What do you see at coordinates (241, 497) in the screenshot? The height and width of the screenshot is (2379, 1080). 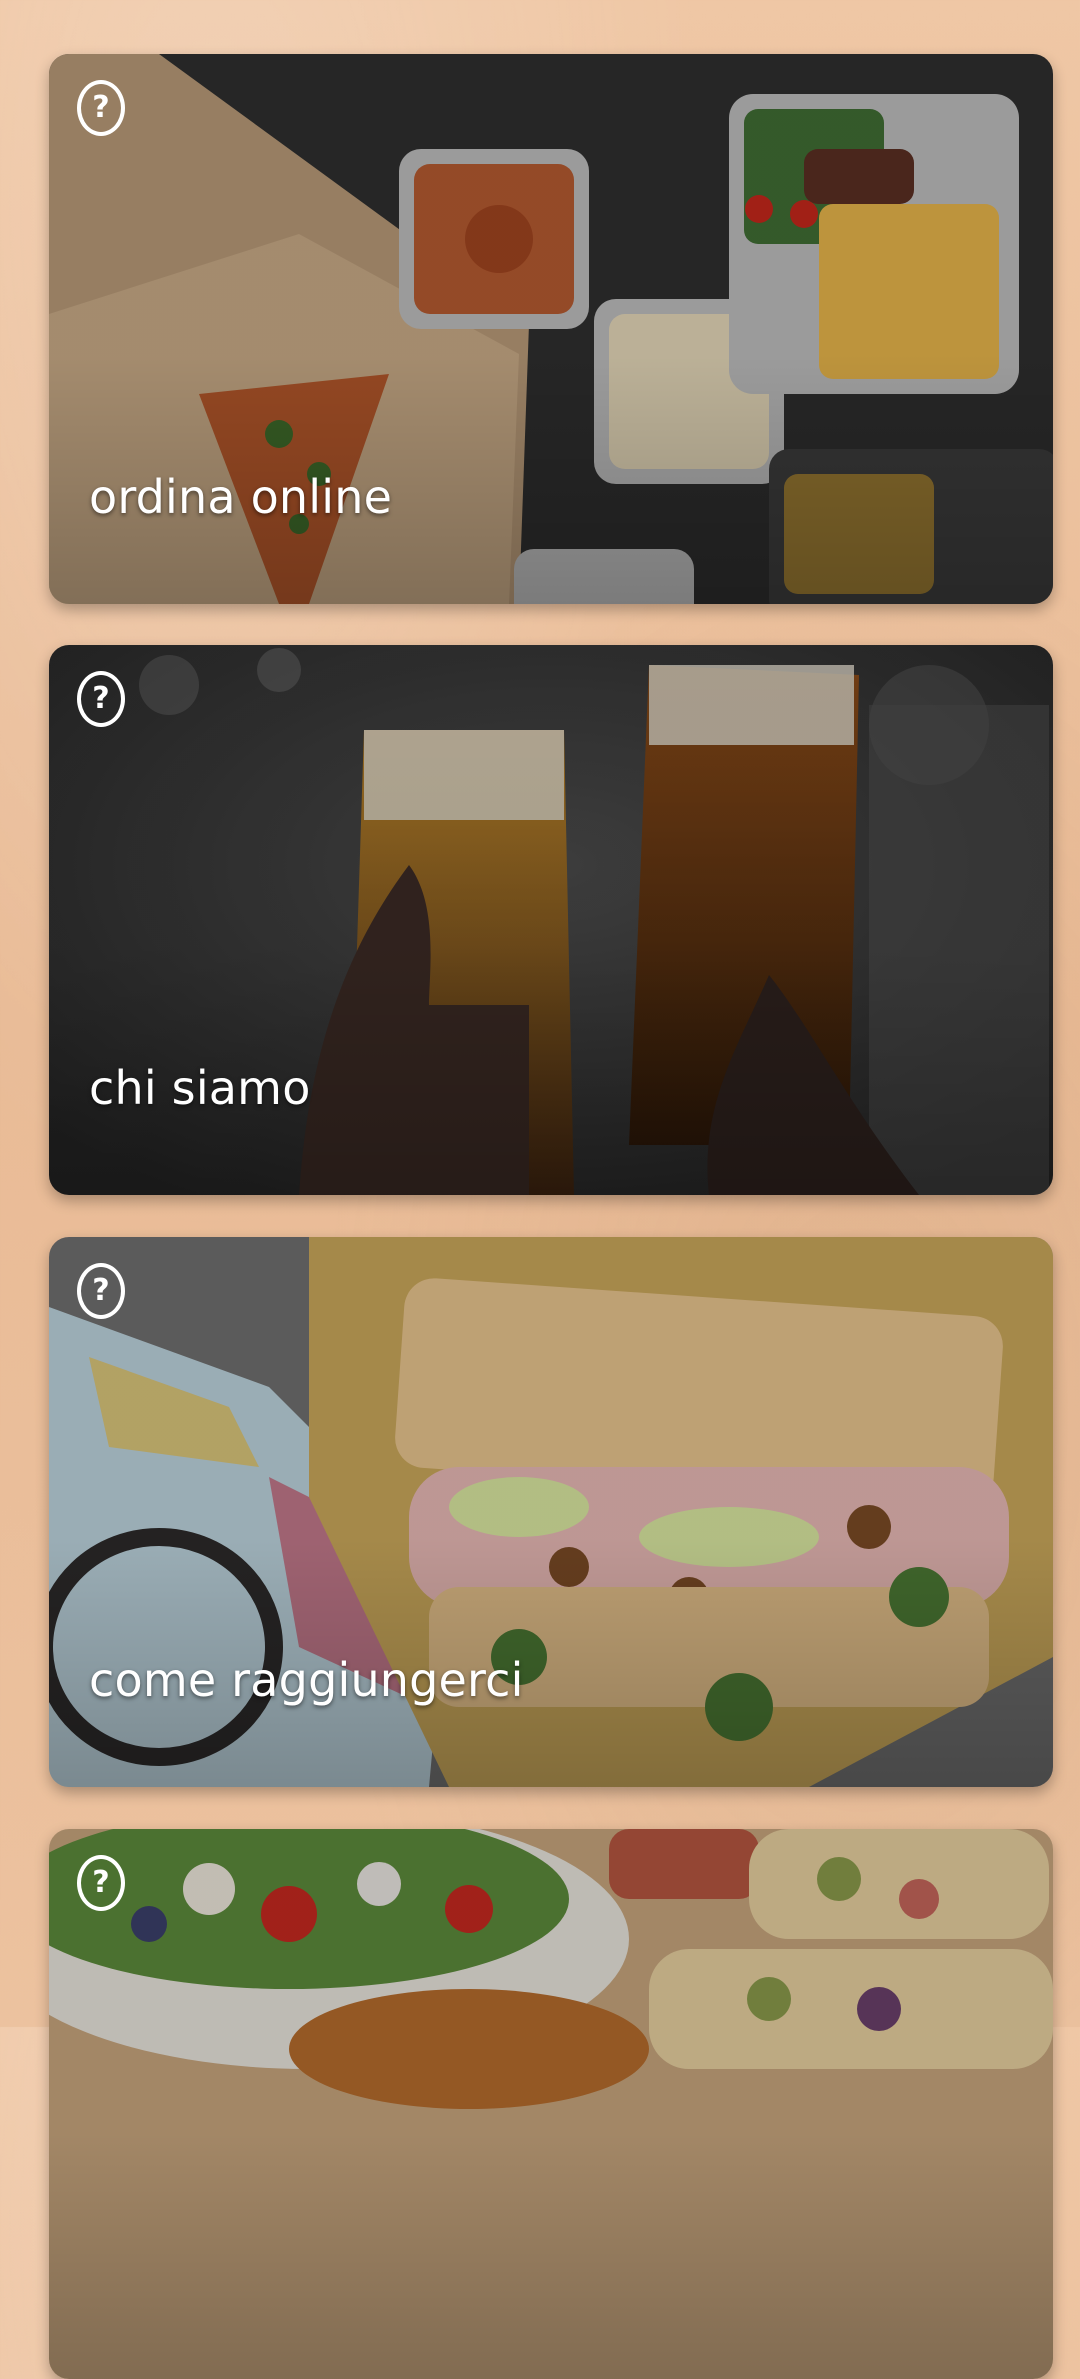 I see `card-title-ordina-online: ordina online` at bounding box center [241, 497].